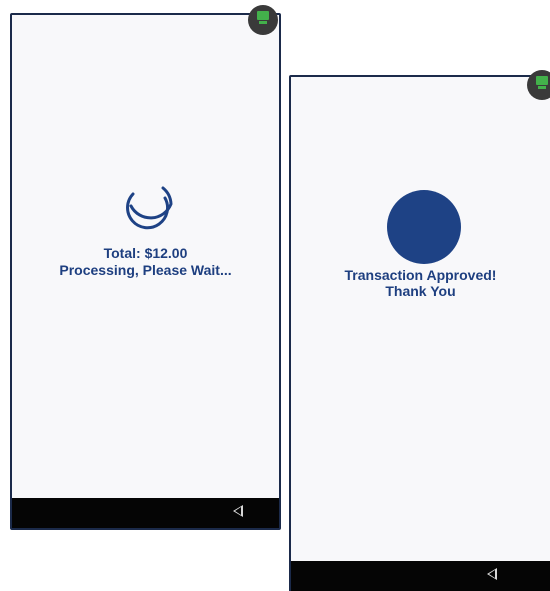 The width and height of the screenshot is (550, 591). Describe the element at coordinates (420, 275) in the screenshot. I see `approved-message: Transaction Approved!` at that location.